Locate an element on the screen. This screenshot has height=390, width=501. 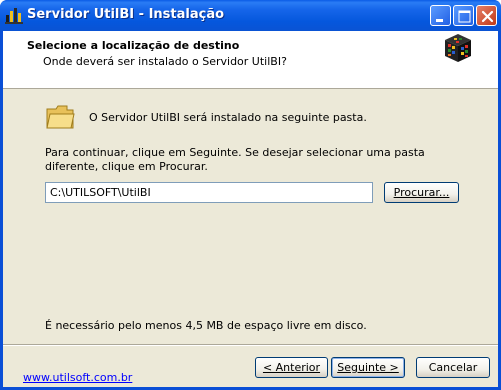
page-title: Selecione a localização de destino is located at coordinates (133, 45).